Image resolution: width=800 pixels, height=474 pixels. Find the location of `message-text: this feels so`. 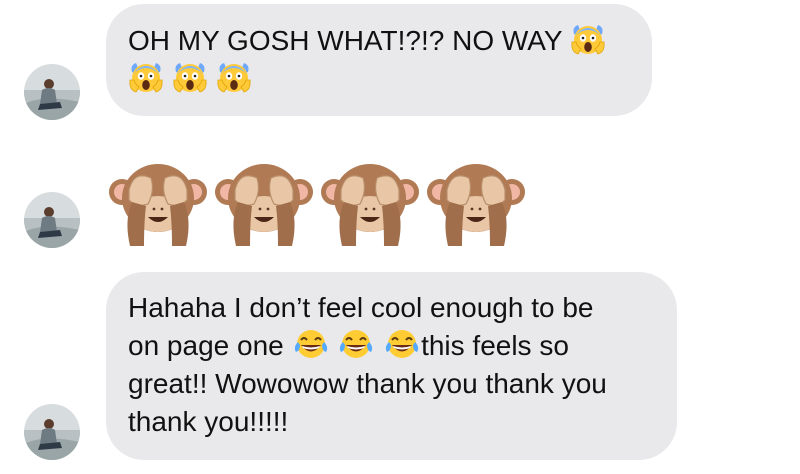

message-text: this feels so is located at coordinates (495, 345).